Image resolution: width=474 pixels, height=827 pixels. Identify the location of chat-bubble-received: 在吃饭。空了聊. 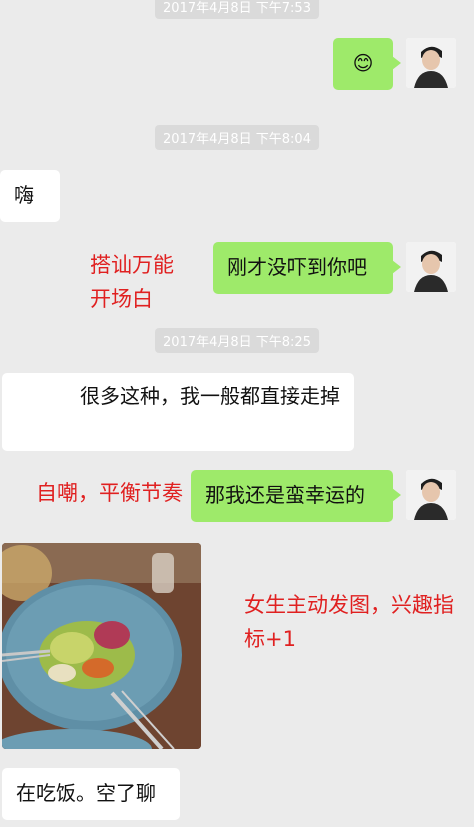
(91, 794).